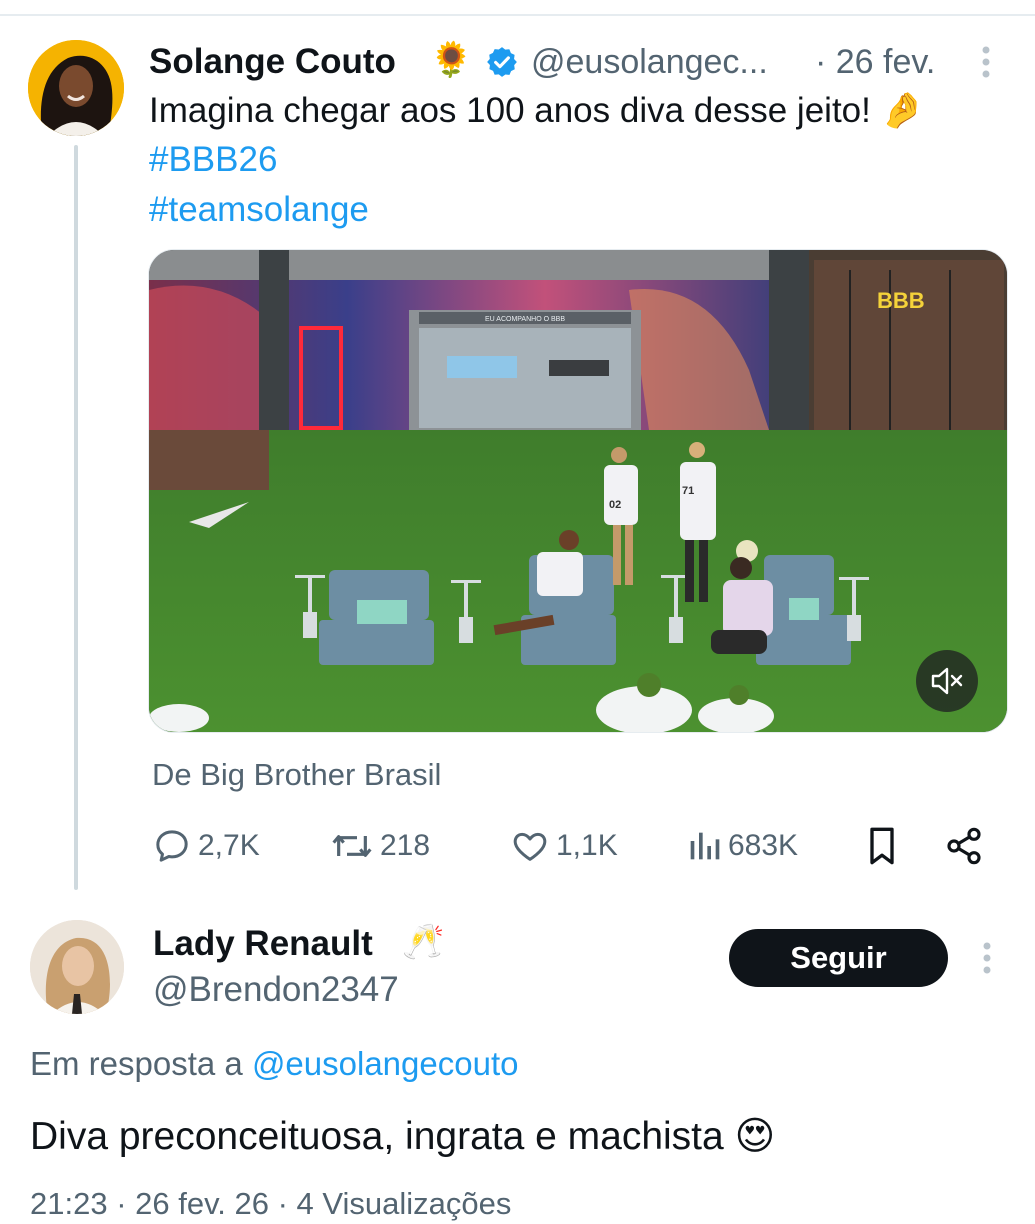 The height and width of the screenshot is (1224, 1035). Describe the element at coordinates (530, 846) in the screenshot. I see `heart-icon` at that location.